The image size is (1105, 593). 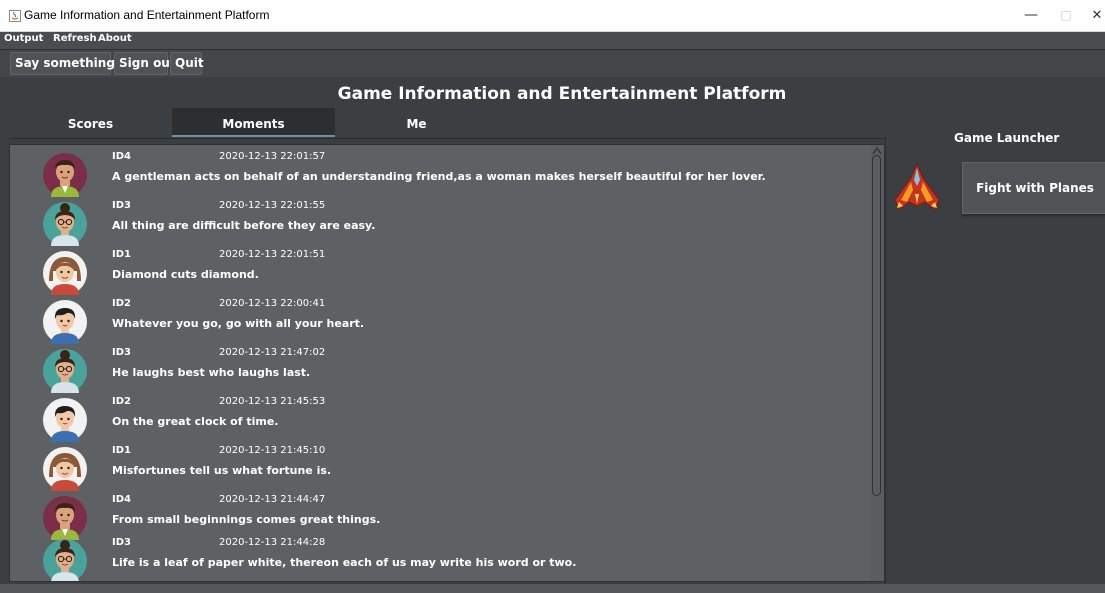 I want to click on java-app-icon, so click(x=15, y=16).